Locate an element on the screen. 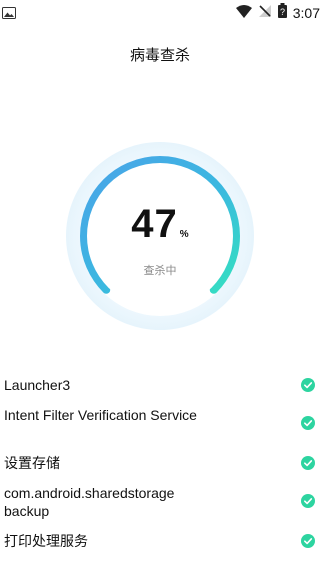  item-label: com.android.sharedstorage backup is located at coordinates (89, 502).